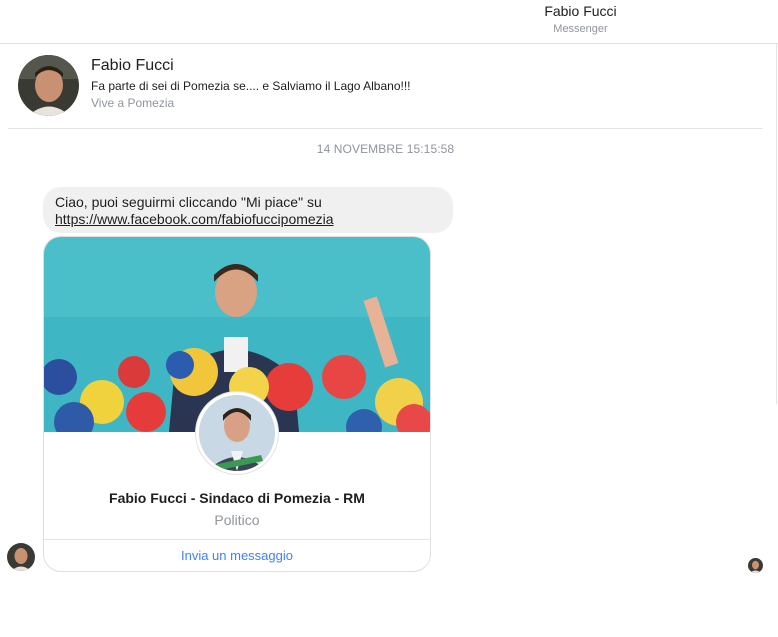 Image resolution: width=778 pixels, height=637 pixels. Describe the element at coordinates (755, 565) in the screenshot. I see `read-receipt-avatar` at that location.